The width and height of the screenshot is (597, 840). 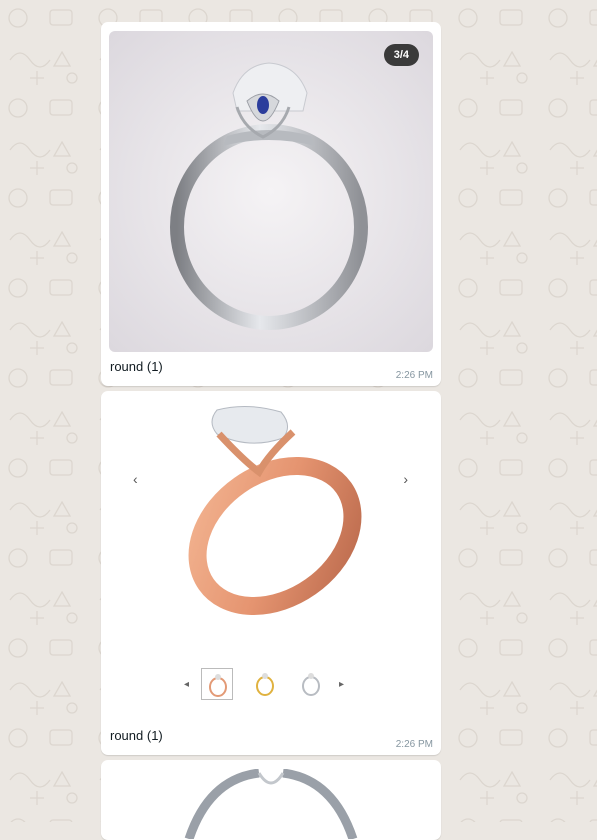 I want to click on thumb-prev-icon: ◂, so click(x=186, y=684).